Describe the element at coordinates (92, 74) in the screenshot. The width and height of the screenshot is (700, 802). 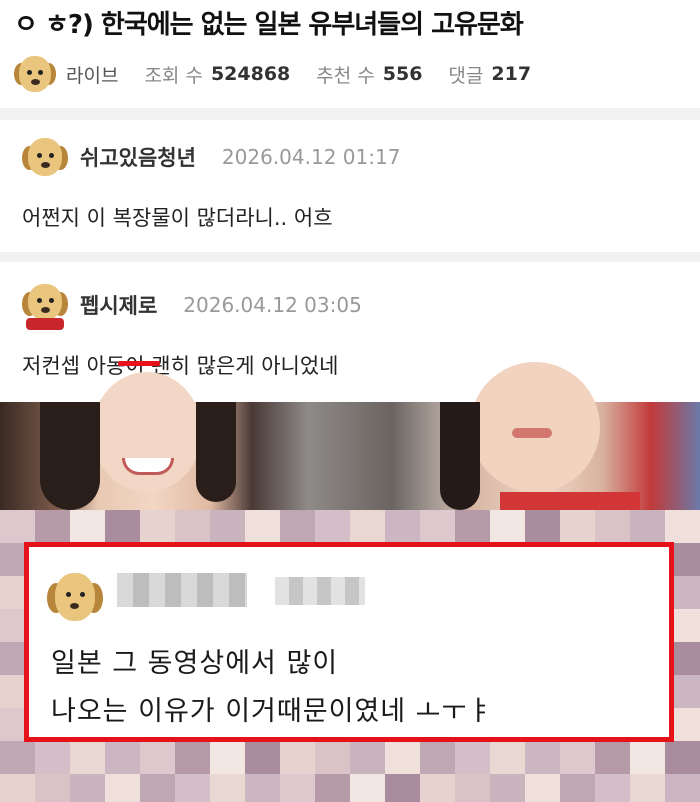
I see `author-name: 라이브` at that location.